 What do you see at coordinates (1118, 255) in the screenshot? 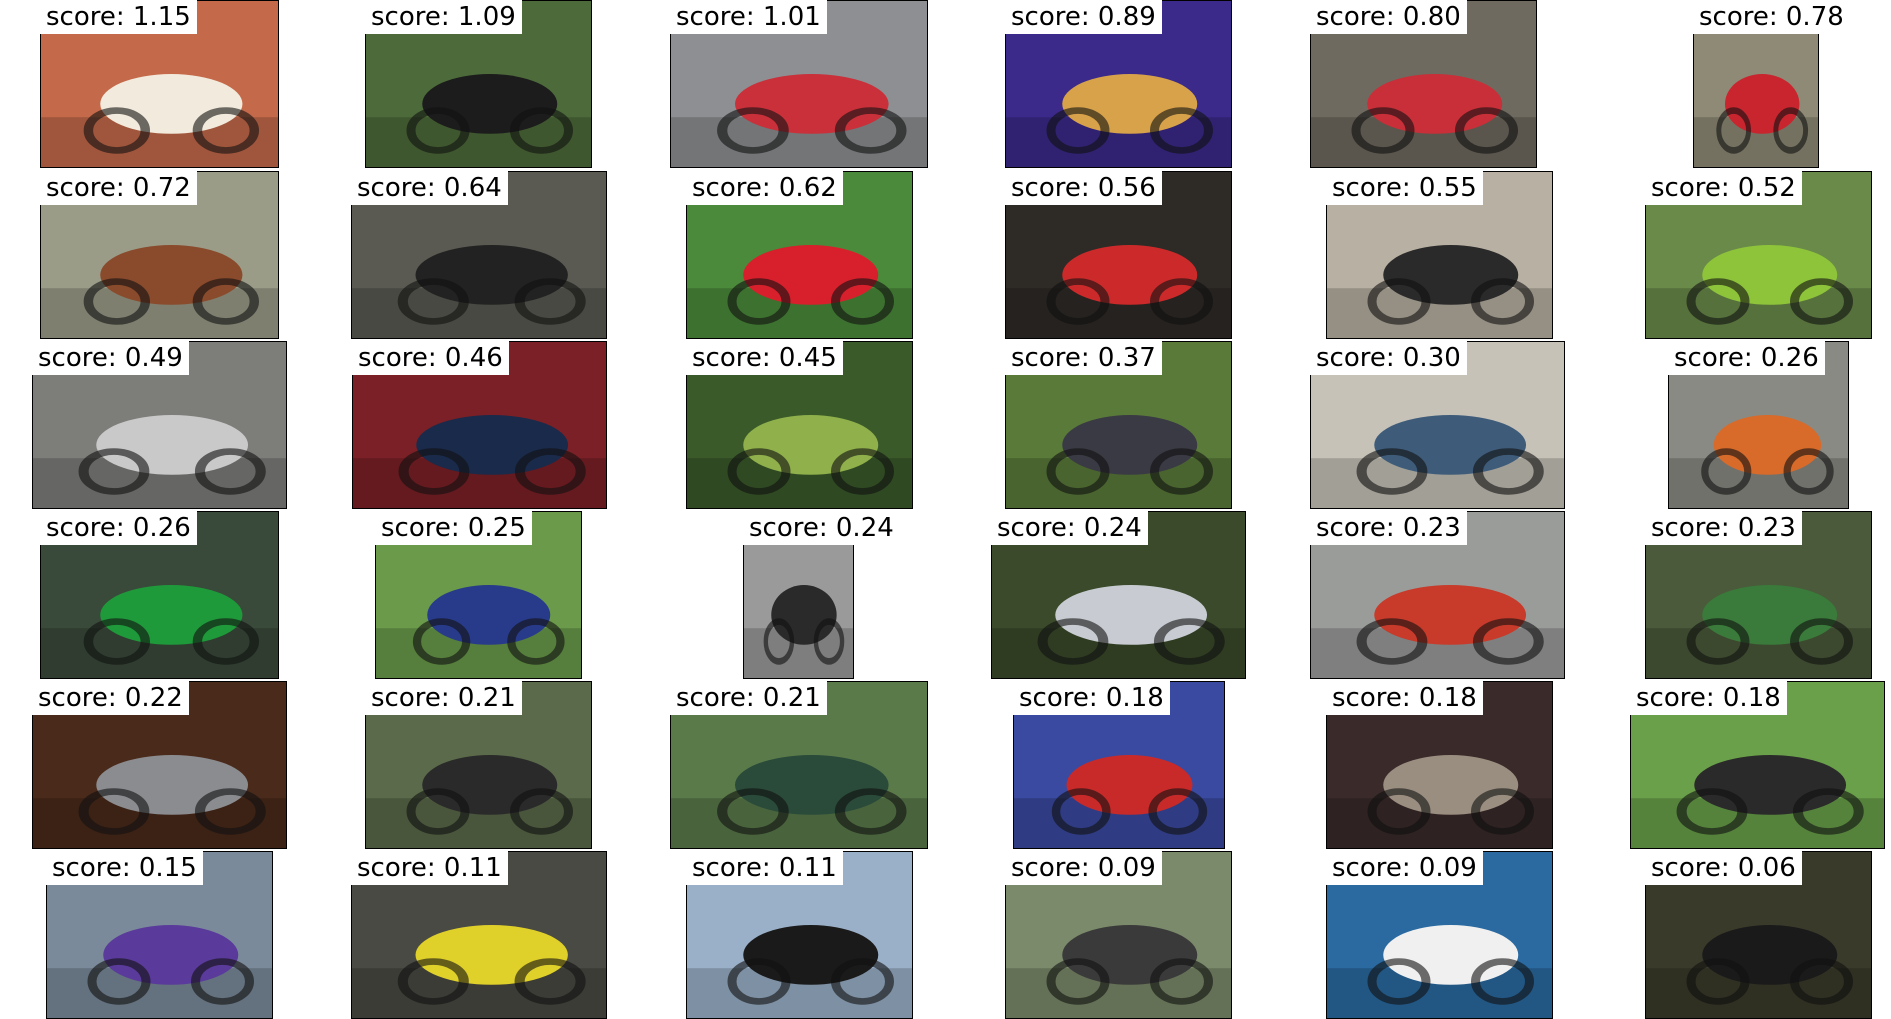
I see `image-result-10: score: 0.56` at bounding box center [1118, 255].